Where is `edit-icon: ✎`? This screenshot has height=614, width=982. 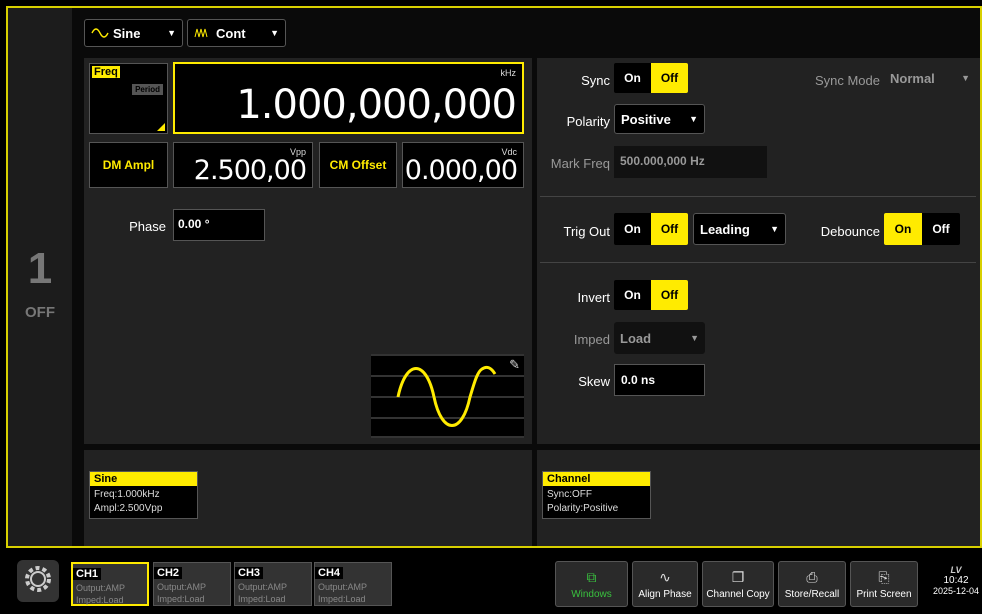
edit-icon: ✎ is located at coordinates (514, 365).